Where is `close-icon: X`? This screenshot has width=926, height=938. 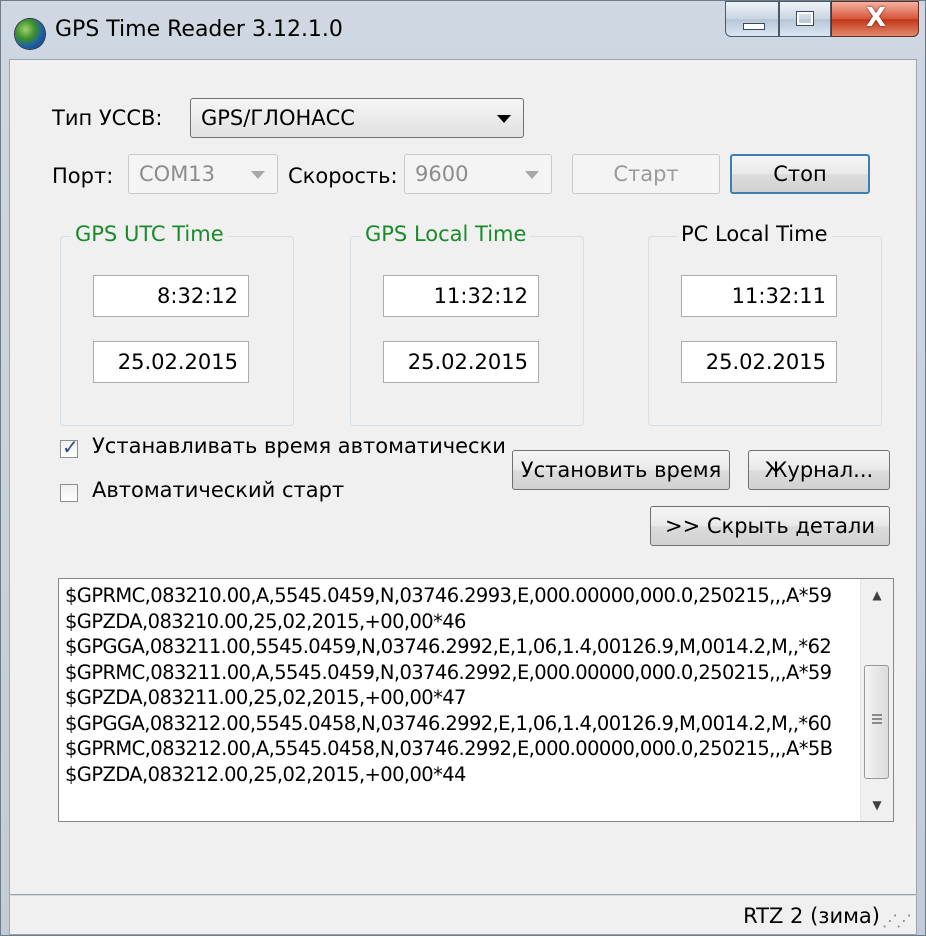 close-icon: X is located at coordinates (876, 18).